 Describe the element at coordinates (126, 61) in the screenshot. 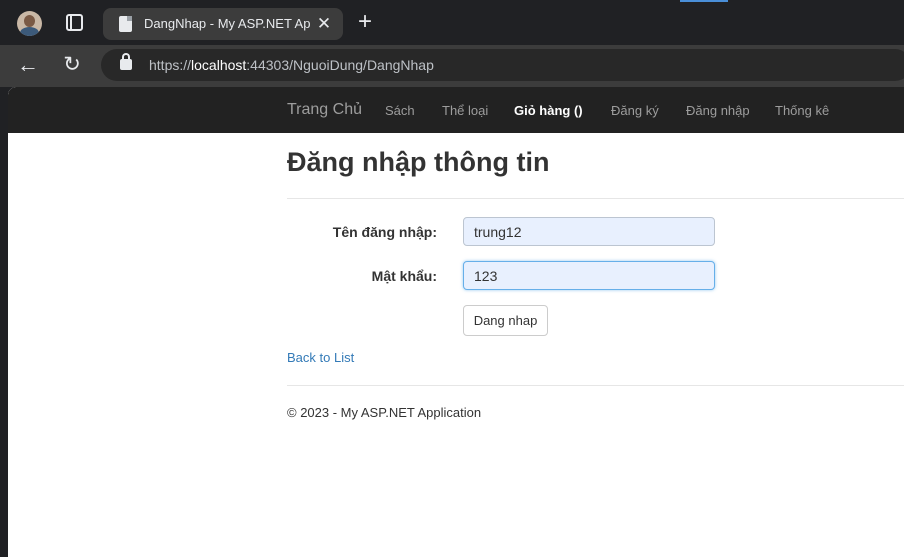

I see `lock-icon` at that location.